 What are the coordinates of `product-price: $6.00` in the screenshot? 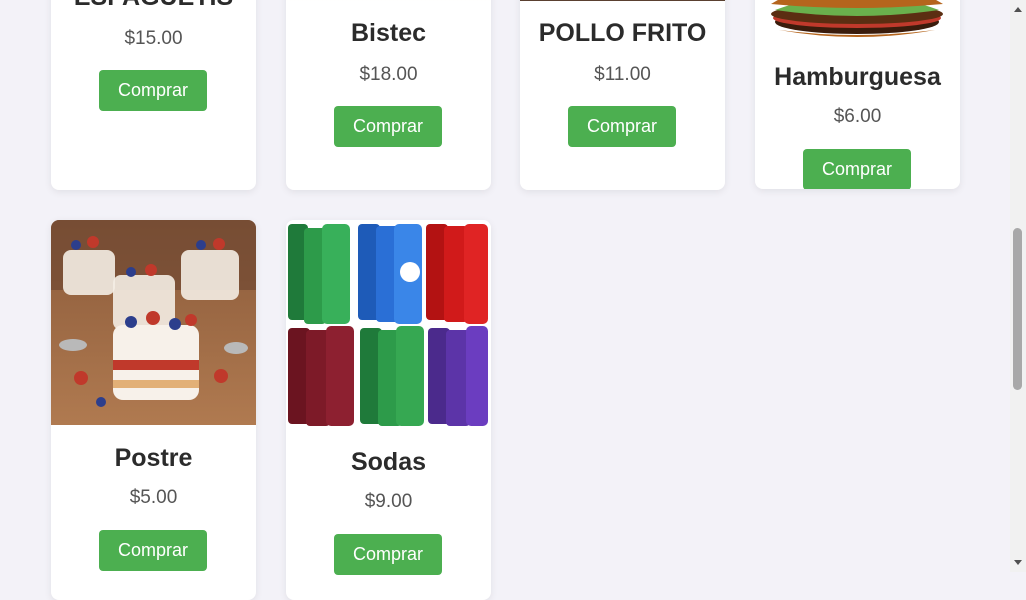 It's located at (857, 116).